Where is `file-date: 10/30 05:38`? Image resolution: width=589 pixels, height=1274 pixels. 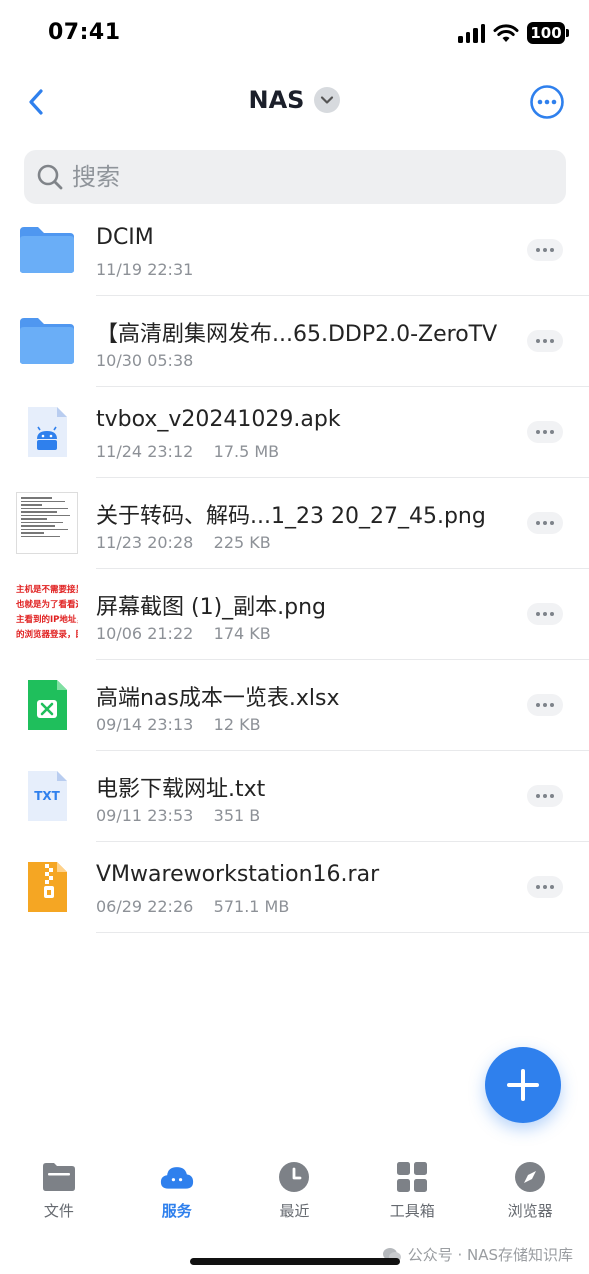 file-date: 10/30 05:38 is located at coordinates (145, 360).